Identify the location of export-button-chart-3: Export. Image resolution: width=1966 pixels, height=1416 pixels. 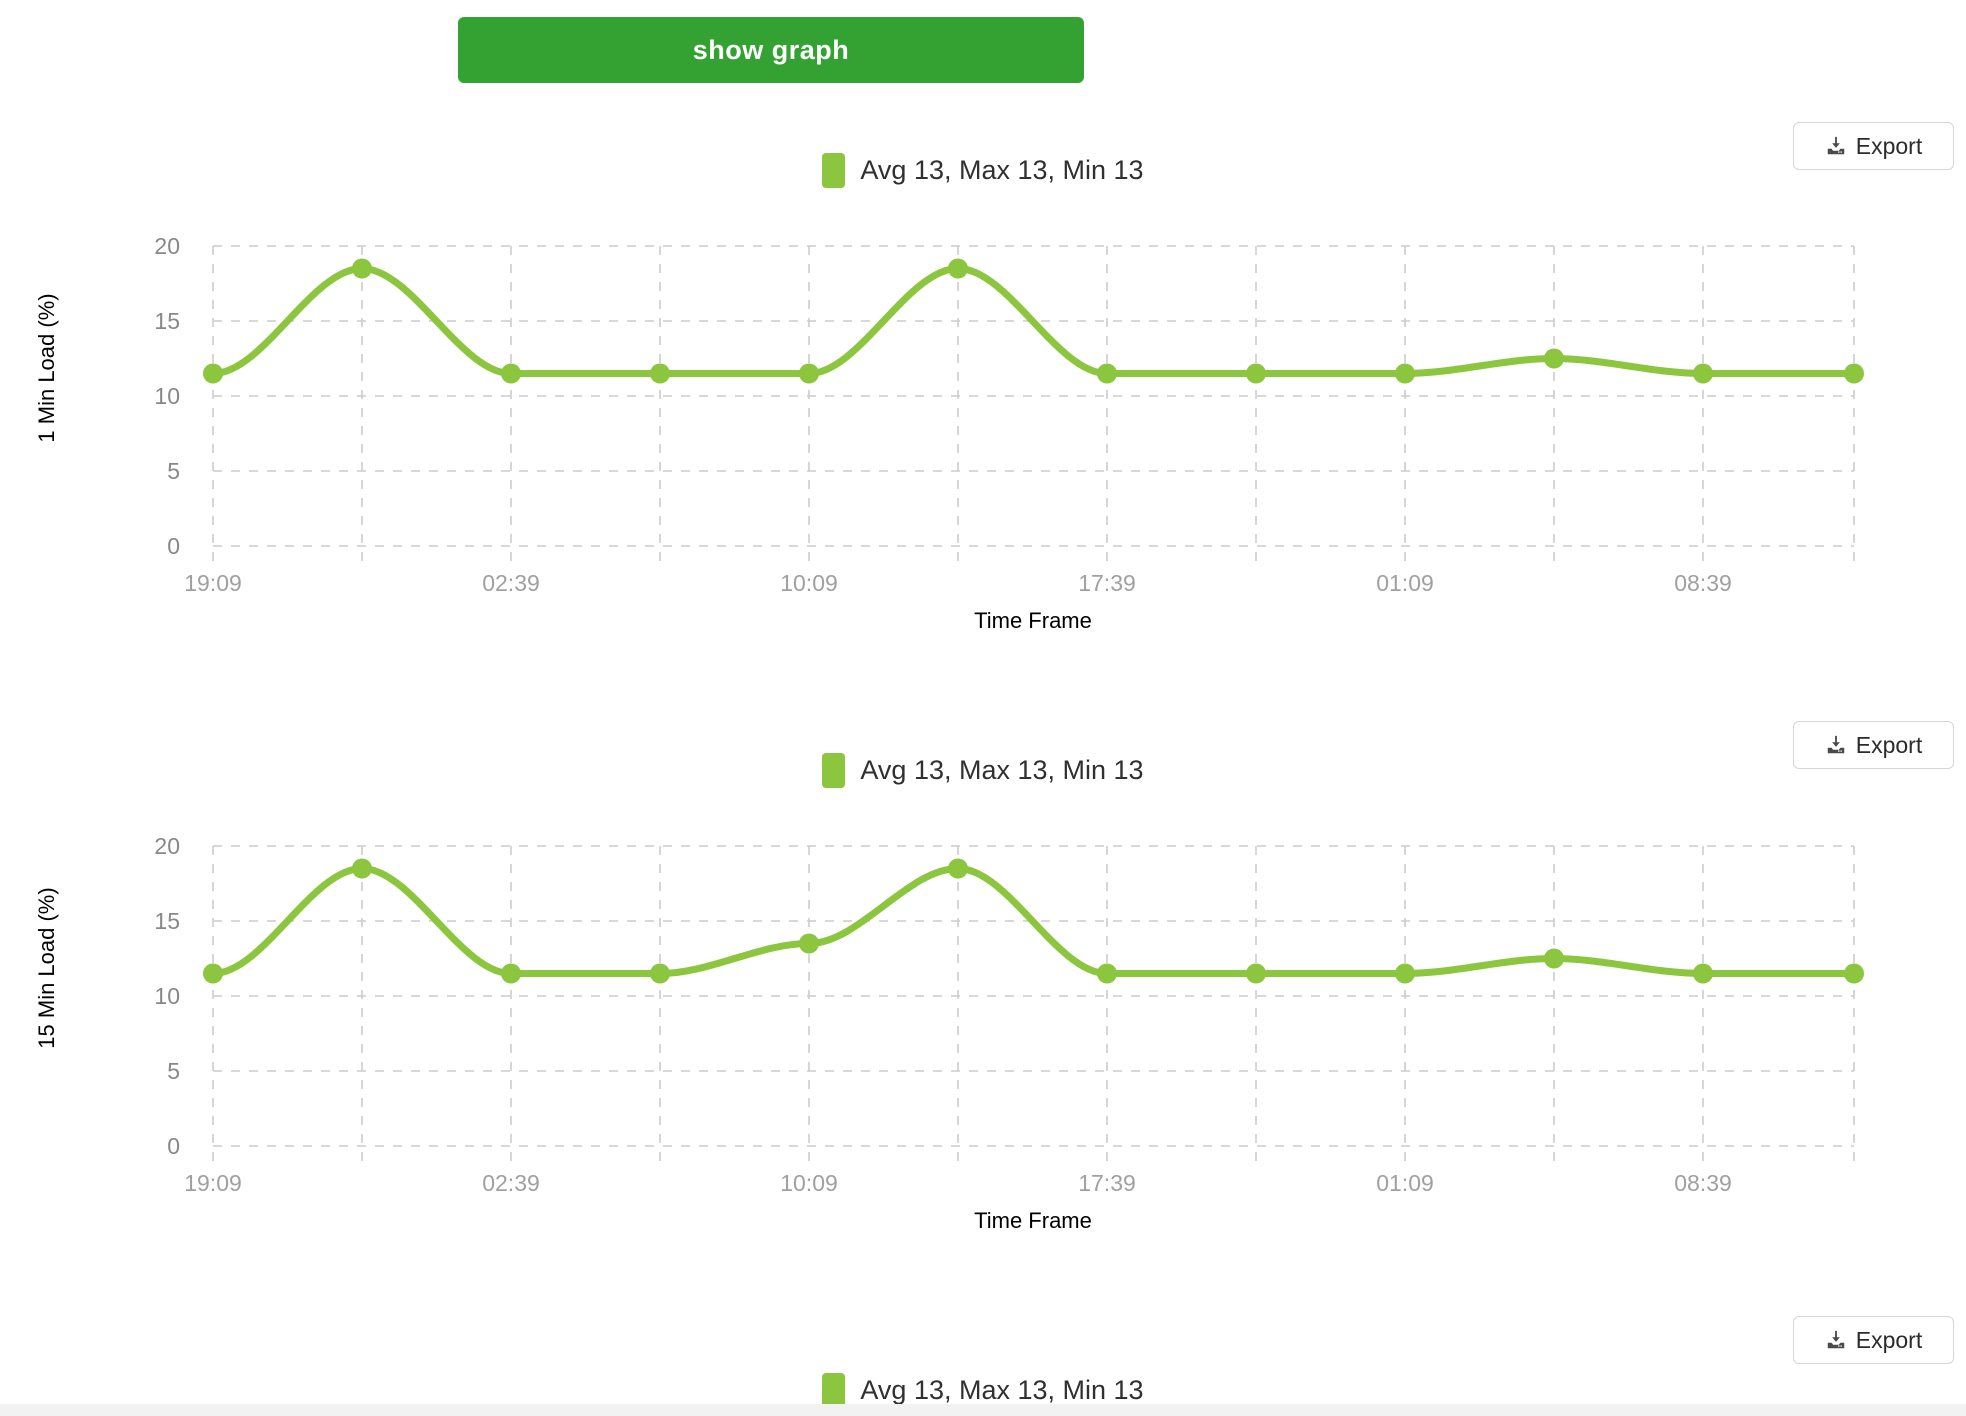
(1873, 1340).